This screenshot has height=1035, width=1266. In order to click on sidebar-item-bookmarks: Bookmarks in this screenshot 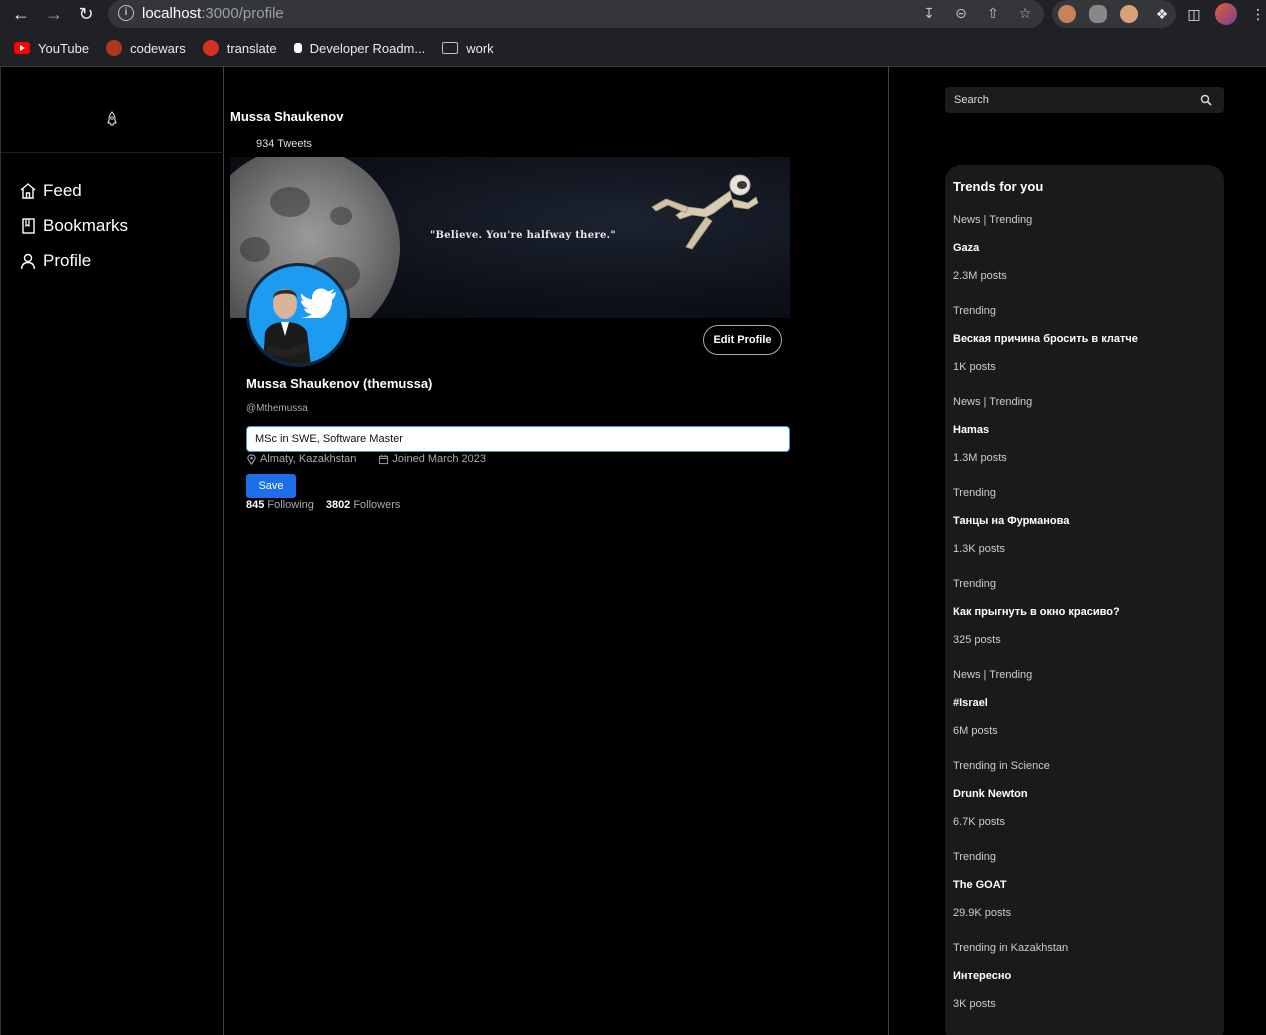, I will do `click(73, 225)`.